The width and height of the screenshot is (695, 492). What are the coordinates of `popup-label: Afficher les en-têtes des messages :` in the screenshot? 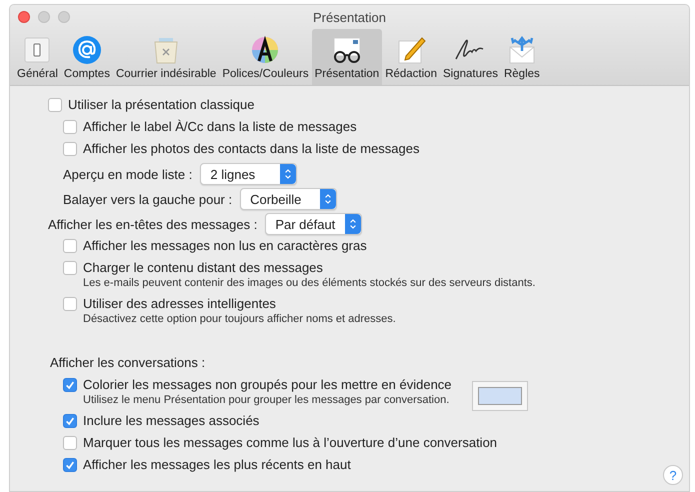 It's located at (153, 224).